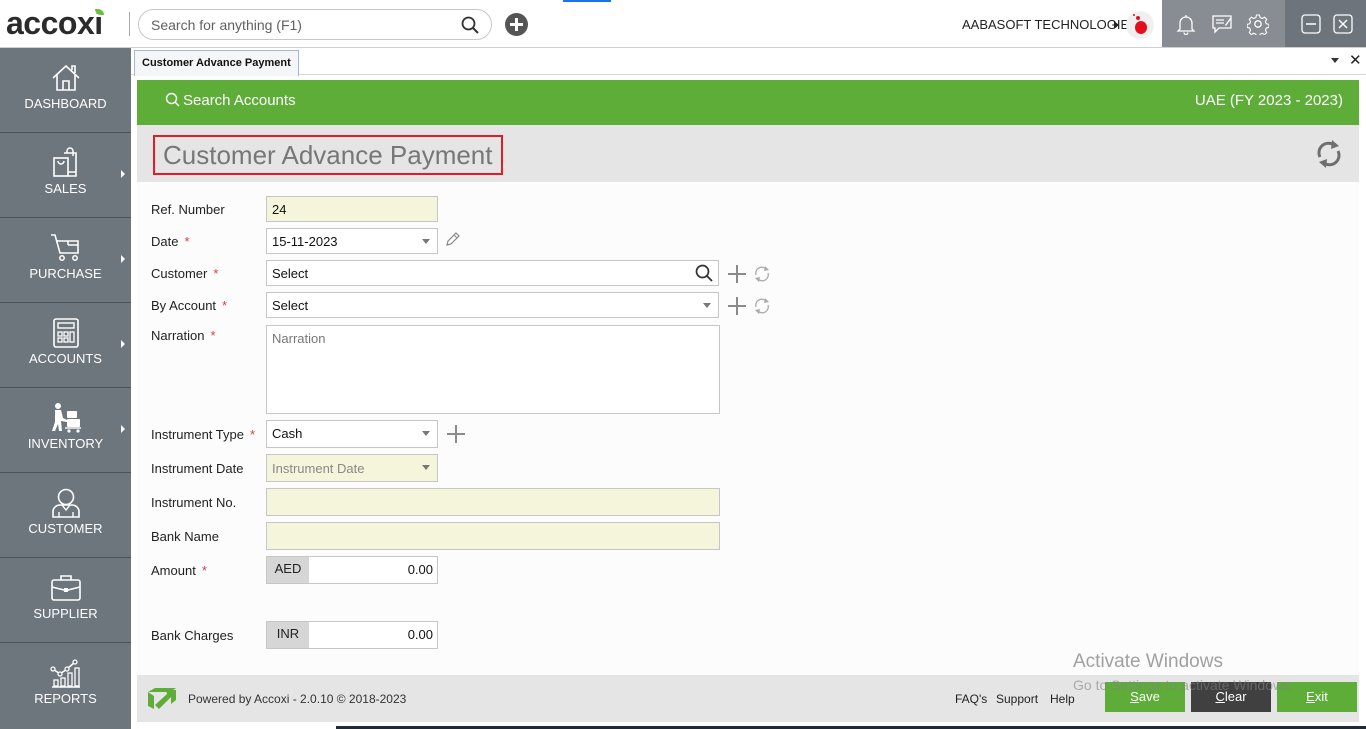  I want to click on trolley-icon, so click(66, 418).